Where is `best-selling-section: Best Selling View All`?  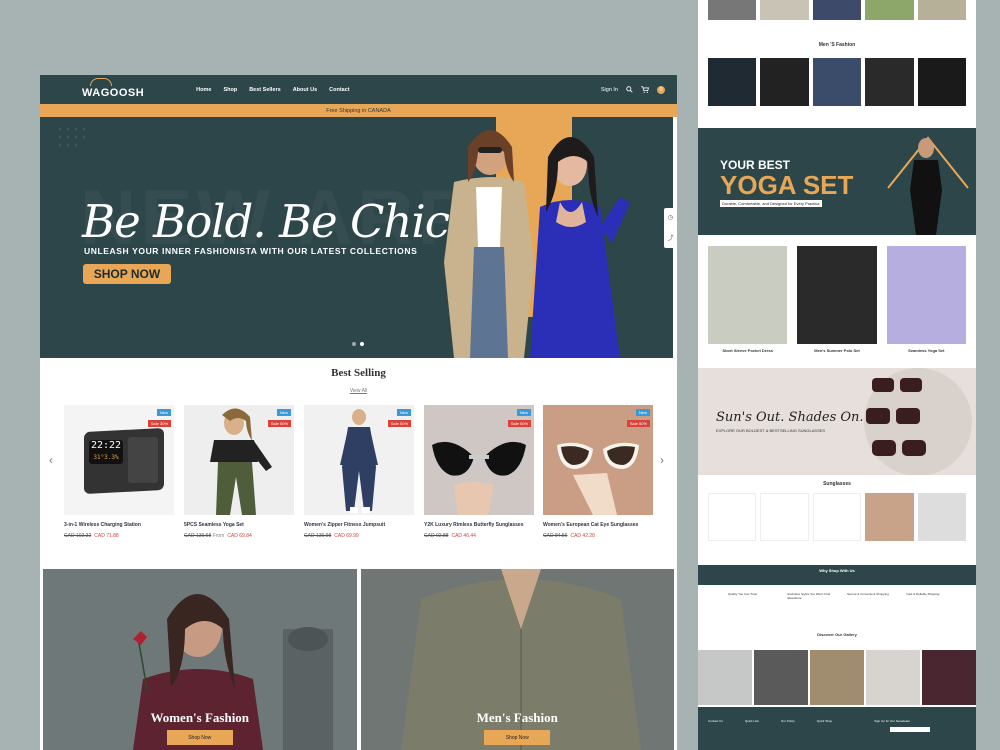 best-selling-section: Best Selling View All is located at coordinates (358, 377).